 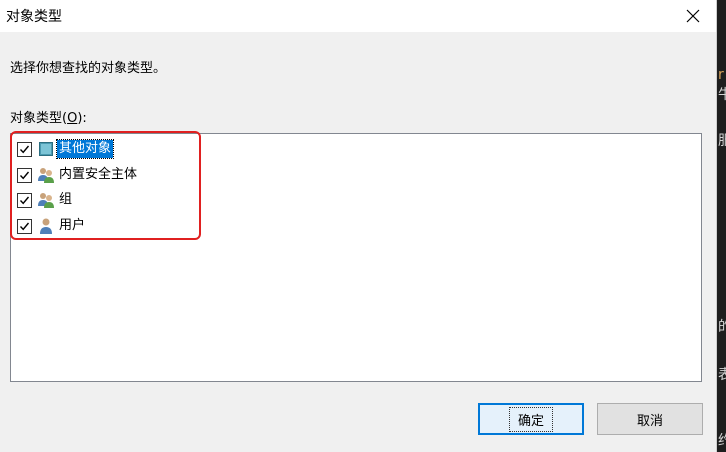 What do you see at coordinates (722, 141) in the screenshot?
I see `editor-fragment: 服` at bounding box center [722, 141].